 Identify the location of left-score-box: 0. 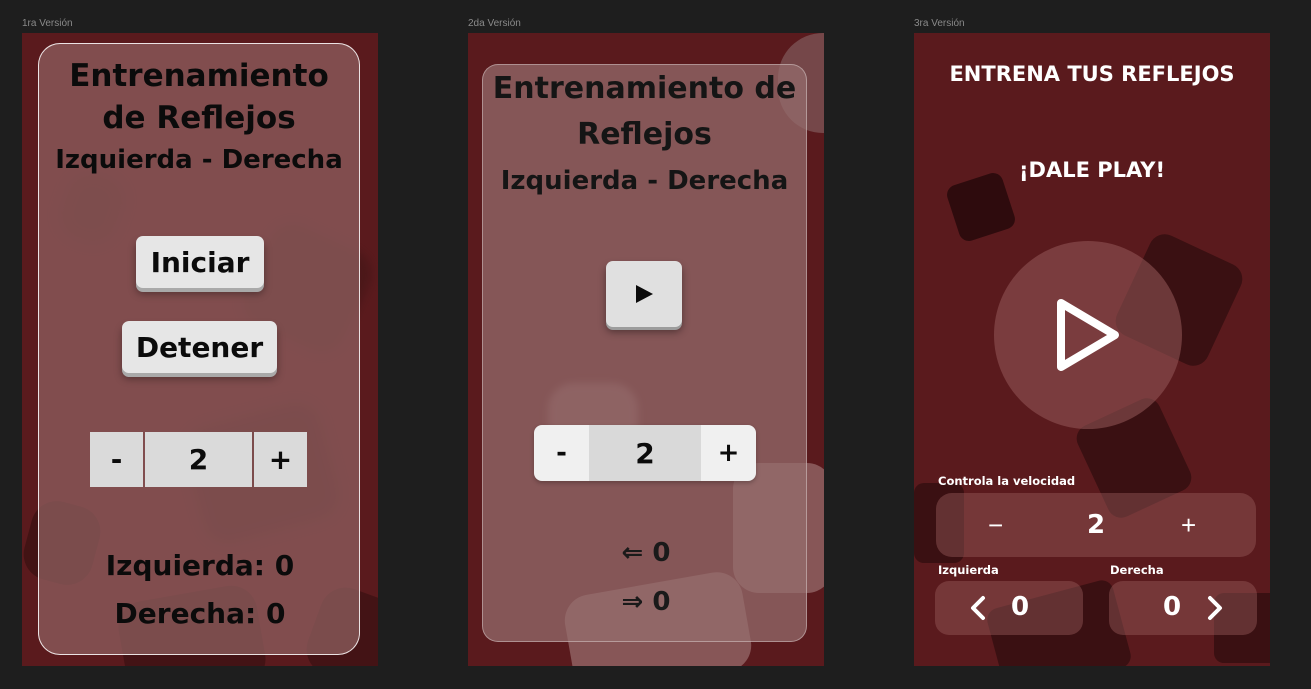
(1009, 608).